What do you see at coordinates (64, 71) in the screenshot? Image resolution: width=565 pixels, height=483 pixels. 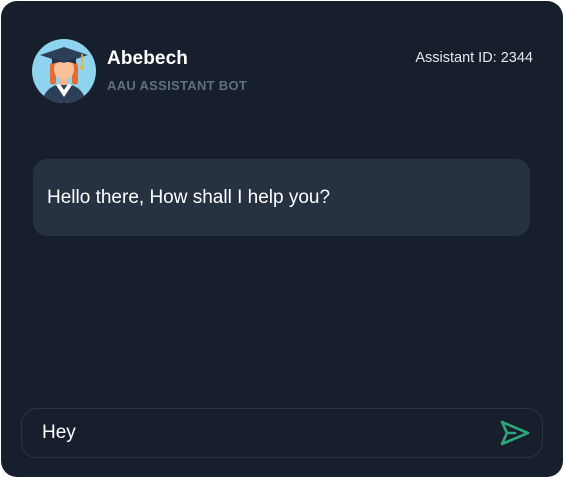 I see `graduate-avatar-icon` at bounding box center [64, 71].